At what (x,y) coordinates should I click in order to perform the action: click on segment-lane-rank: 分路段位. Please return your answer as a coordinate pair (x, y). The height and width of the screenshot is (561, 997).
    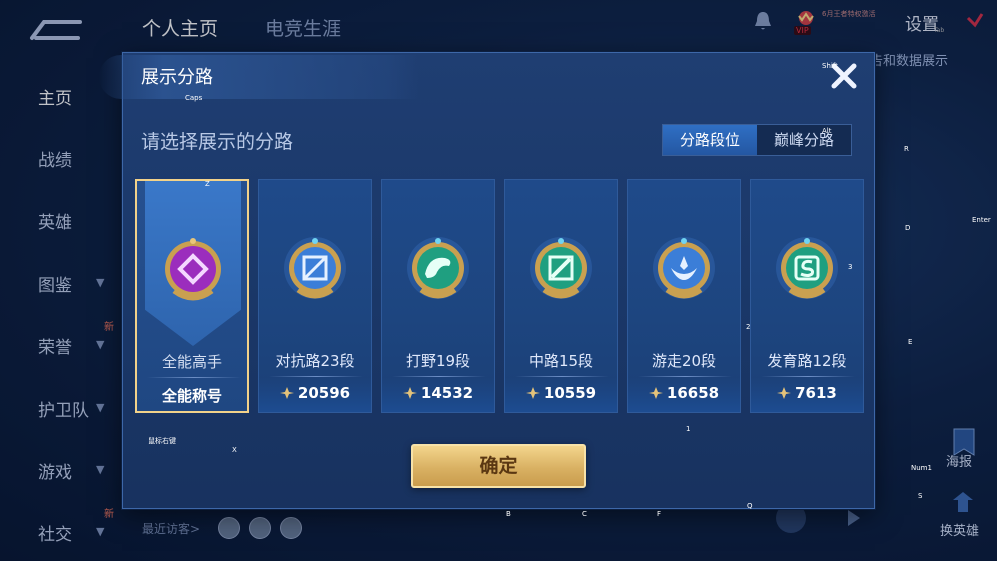
    Looking at the image, I should click on (710, 140).